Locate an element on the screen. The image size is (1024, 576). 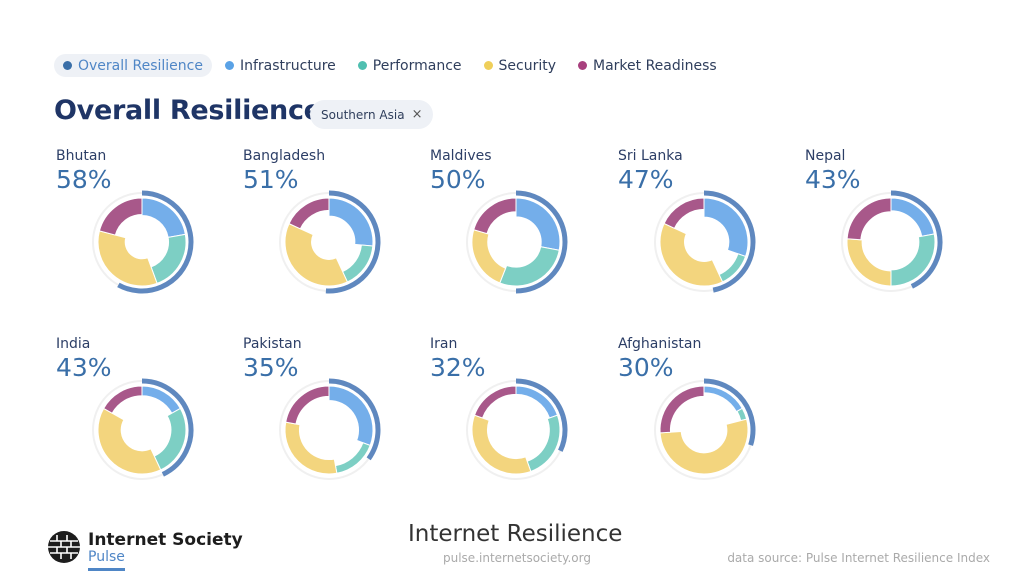
footer-url: pulse.internetsociety.org is located at coordinates (517, 558).